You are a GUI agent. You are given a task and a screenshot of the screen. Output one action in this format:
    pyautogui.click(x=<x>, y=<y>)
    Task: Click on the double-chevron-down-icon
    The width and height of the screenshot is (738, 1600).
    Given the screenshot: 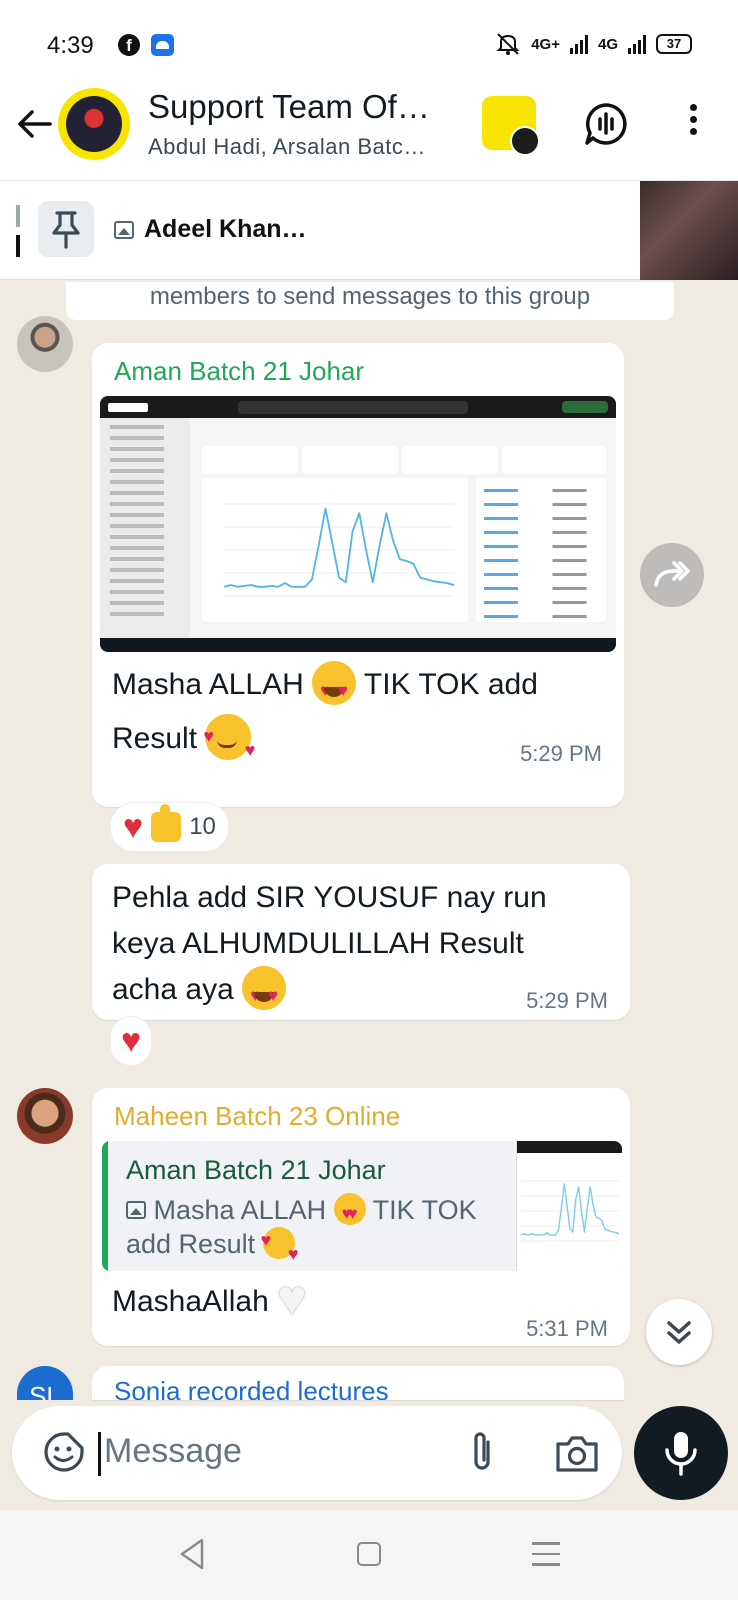 What is the action you would take?
    pyautogui.click(x=679, y=1332)
    